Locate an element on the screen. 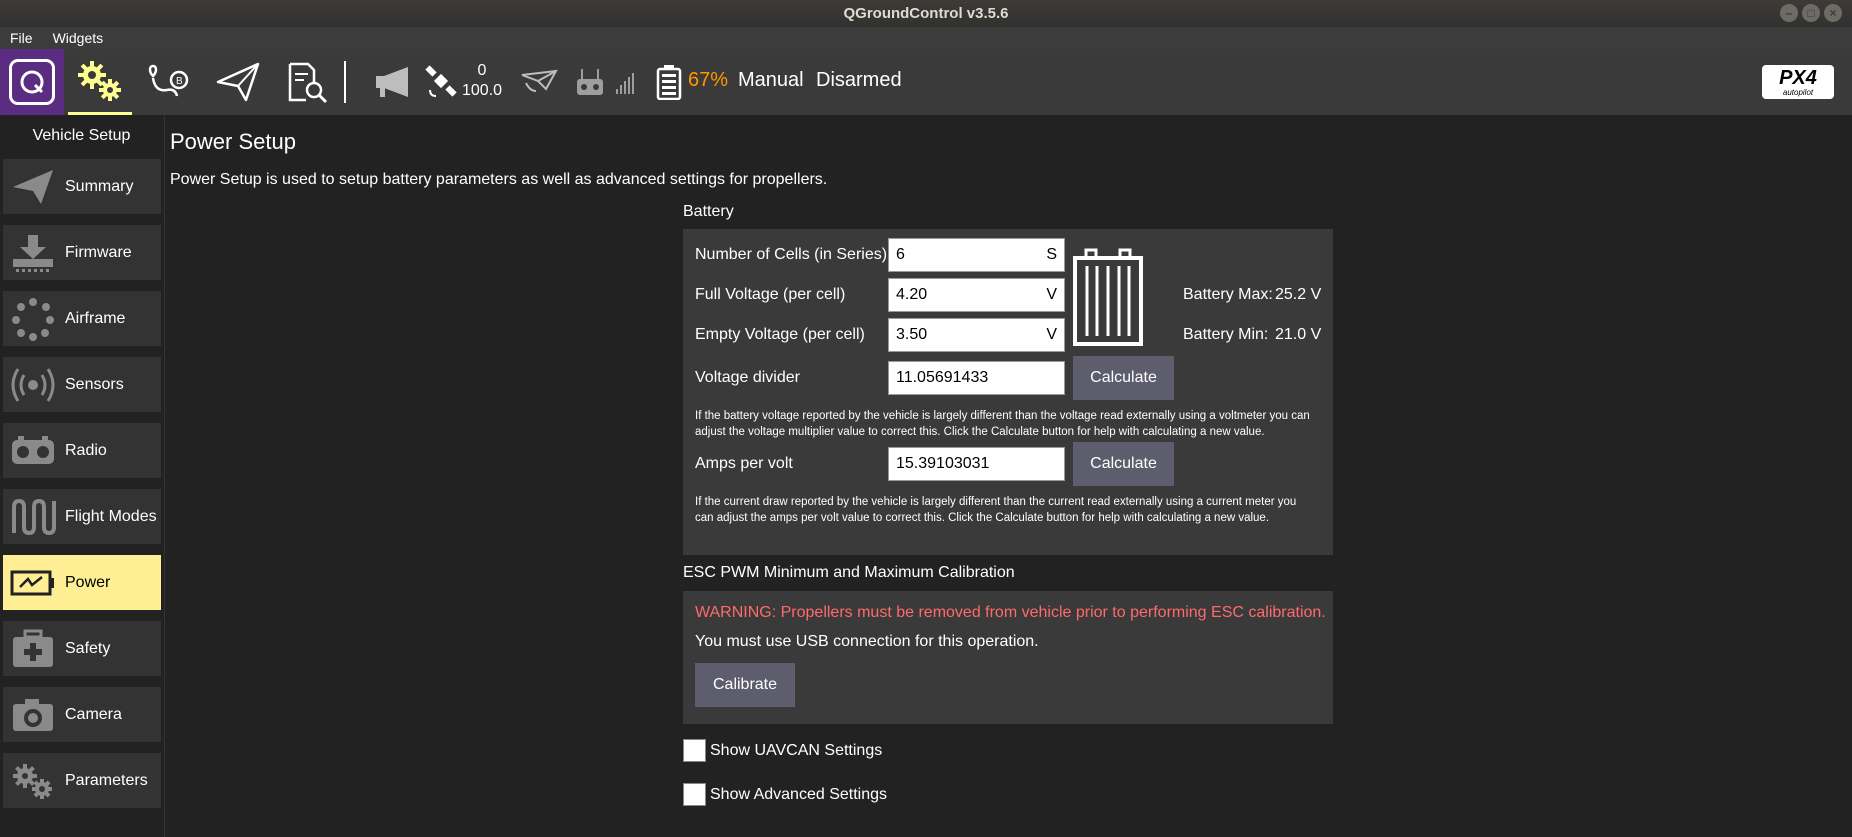 This screenshot has height=837, width=1852. calculate-voltage-button: Calculate is located at coordinates (1123, 378).